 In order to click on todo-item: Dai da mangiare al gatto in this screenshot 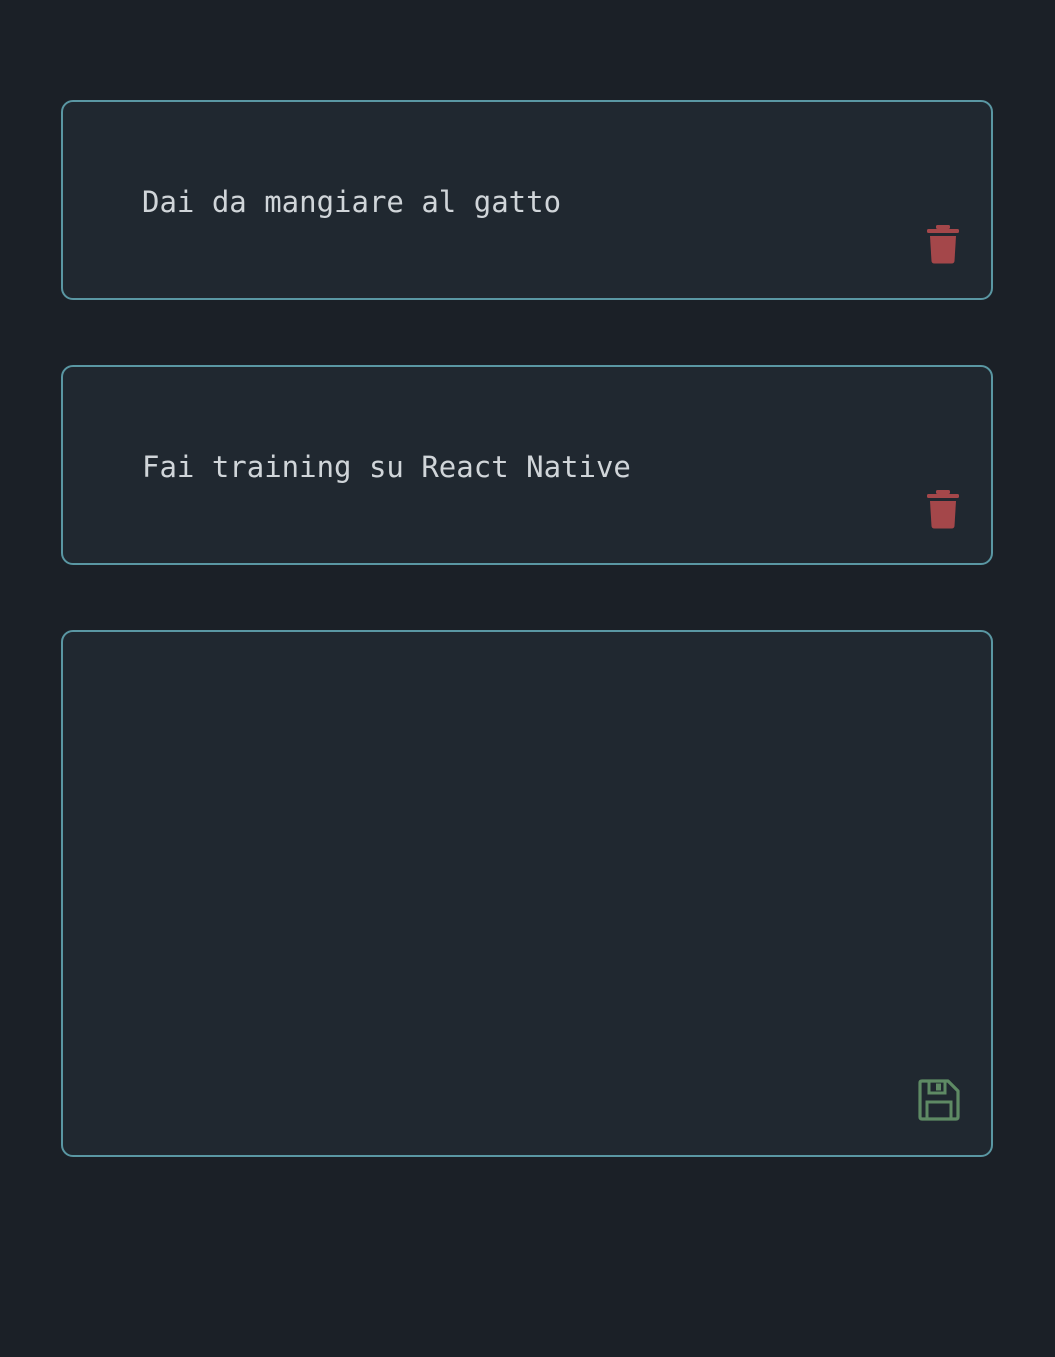, I will do `click(527, 200)`.